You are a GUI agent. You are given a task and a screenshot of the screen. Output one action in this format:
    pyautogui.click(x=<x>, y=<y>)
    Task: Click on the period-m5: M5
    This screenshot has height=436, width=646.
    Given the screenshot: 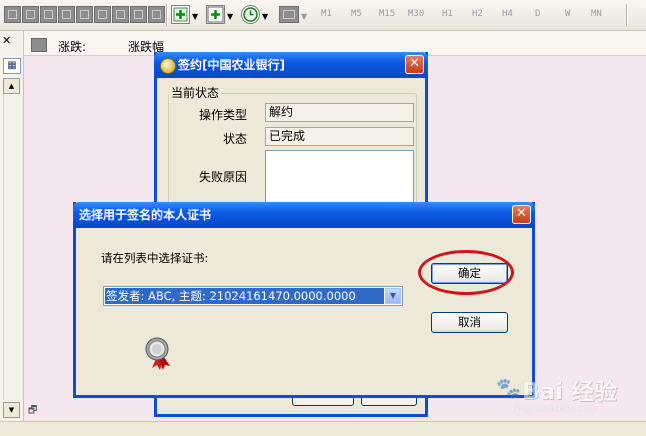 What is the action you would take?
    pyautogui.click(x=356, y=14)
    